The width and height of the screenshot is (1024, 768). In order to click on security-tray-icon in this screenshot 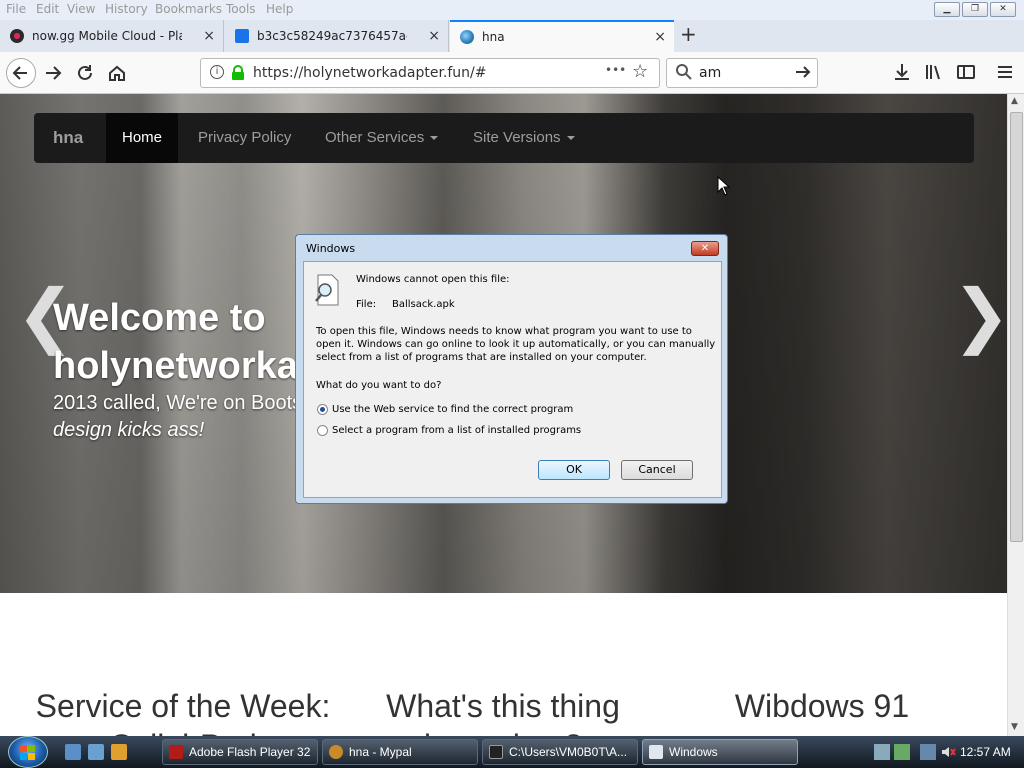, I will do `click(902, 752)`.